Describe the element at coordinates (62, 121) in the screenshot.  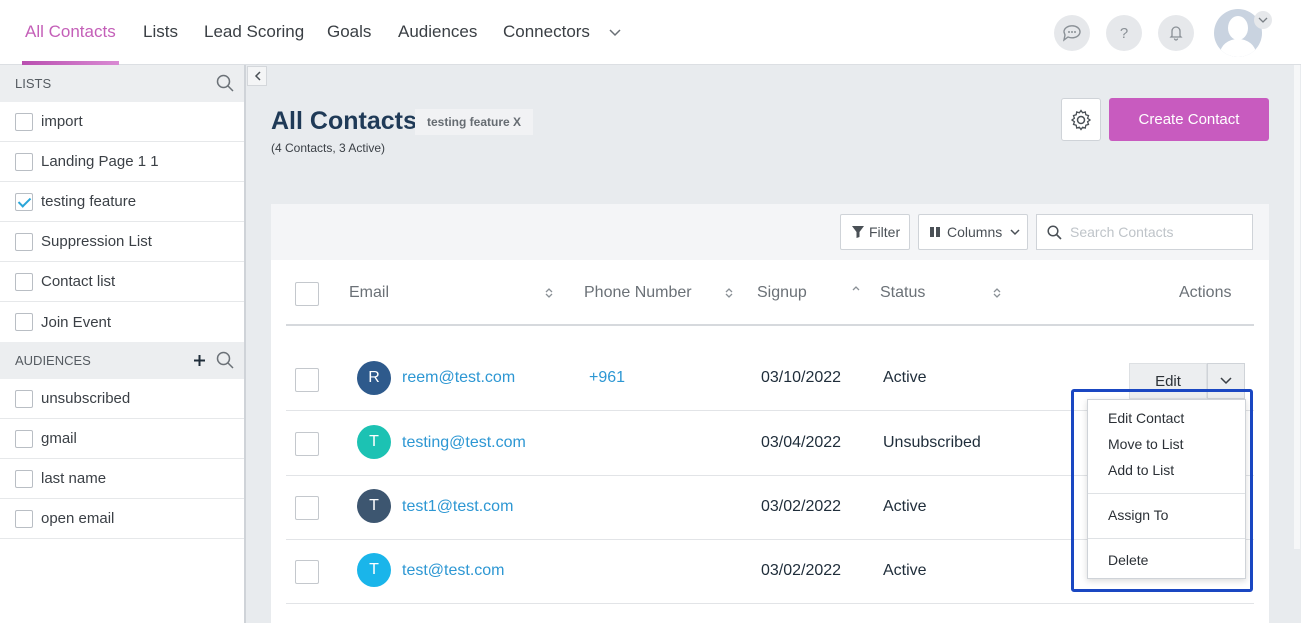
I see `list-label: import` at that location.